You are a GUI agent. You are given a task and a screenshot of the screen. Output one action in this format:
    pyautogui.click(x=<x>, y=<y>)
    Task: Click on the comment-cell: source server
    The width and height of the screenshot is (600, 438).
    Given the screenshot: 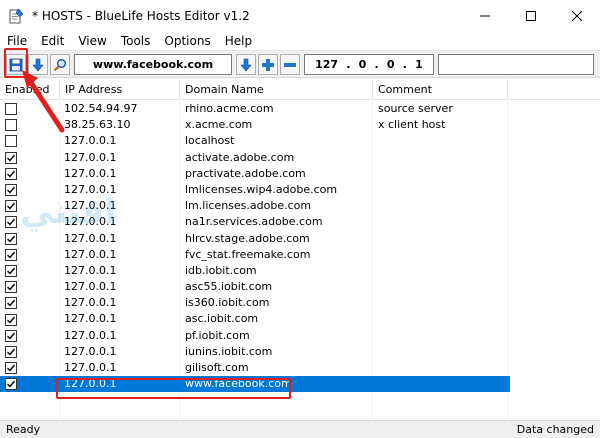 What is the action you would take?
    pyautogui.click(x=415, y=108)
    